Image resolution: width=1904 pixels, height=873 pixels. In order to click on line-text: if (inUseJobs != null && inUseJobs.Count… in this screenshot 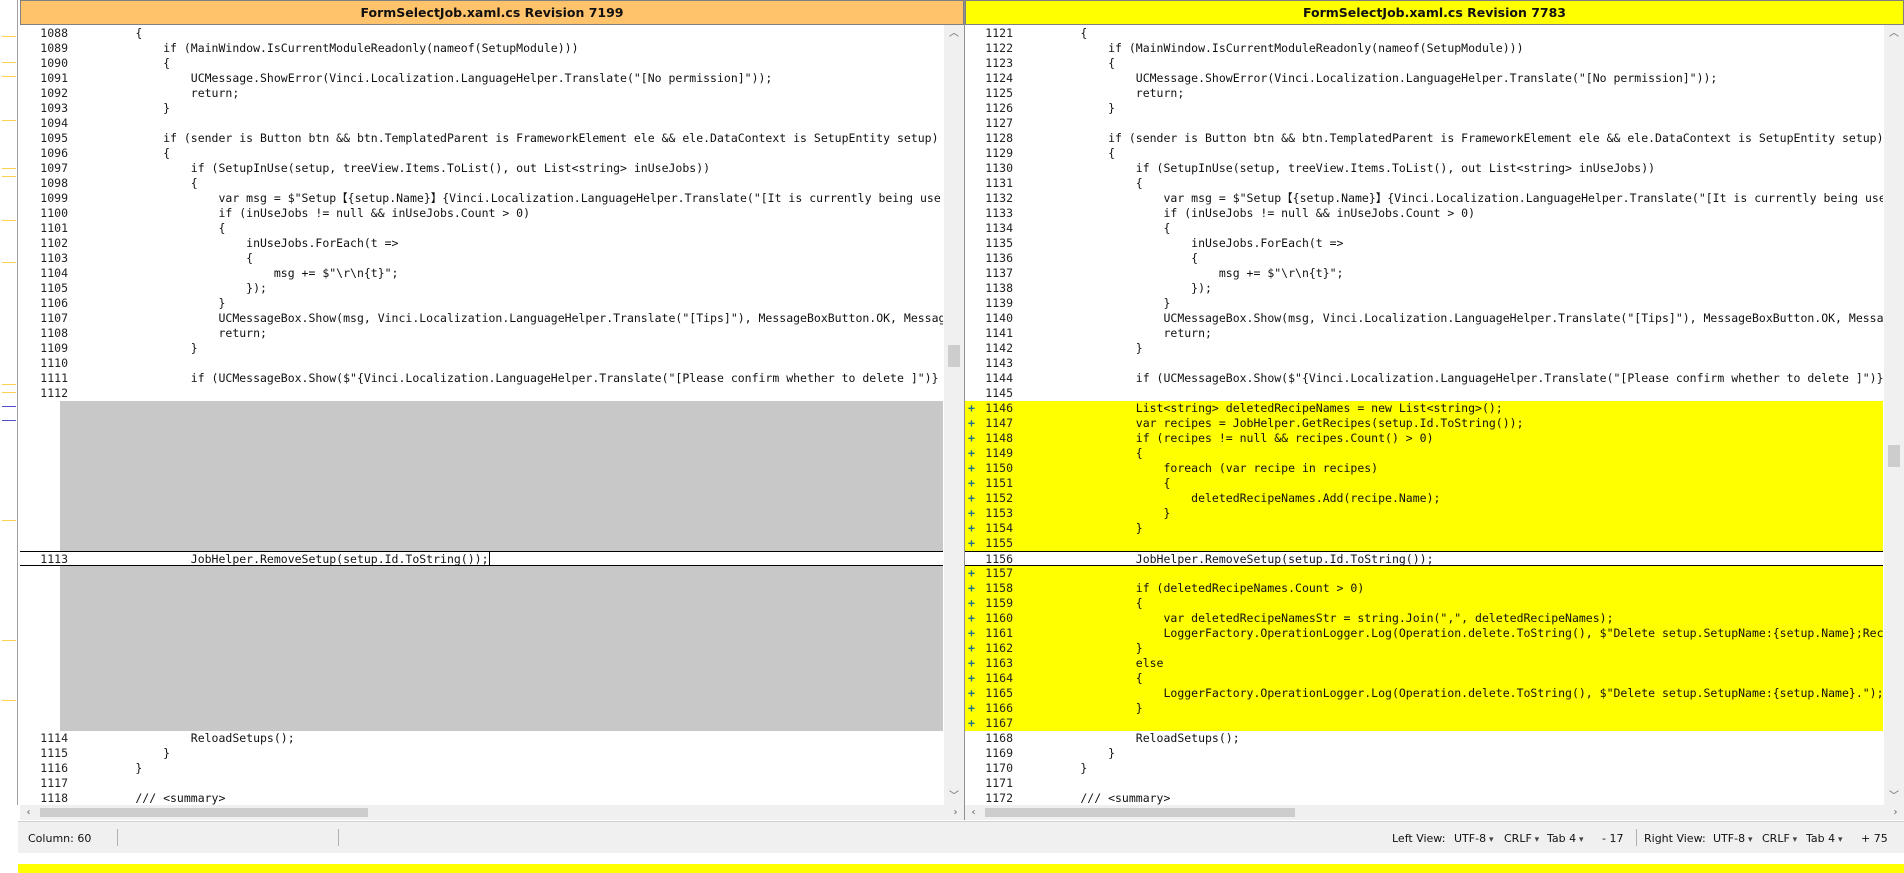, I will do `click(305, 213)`.